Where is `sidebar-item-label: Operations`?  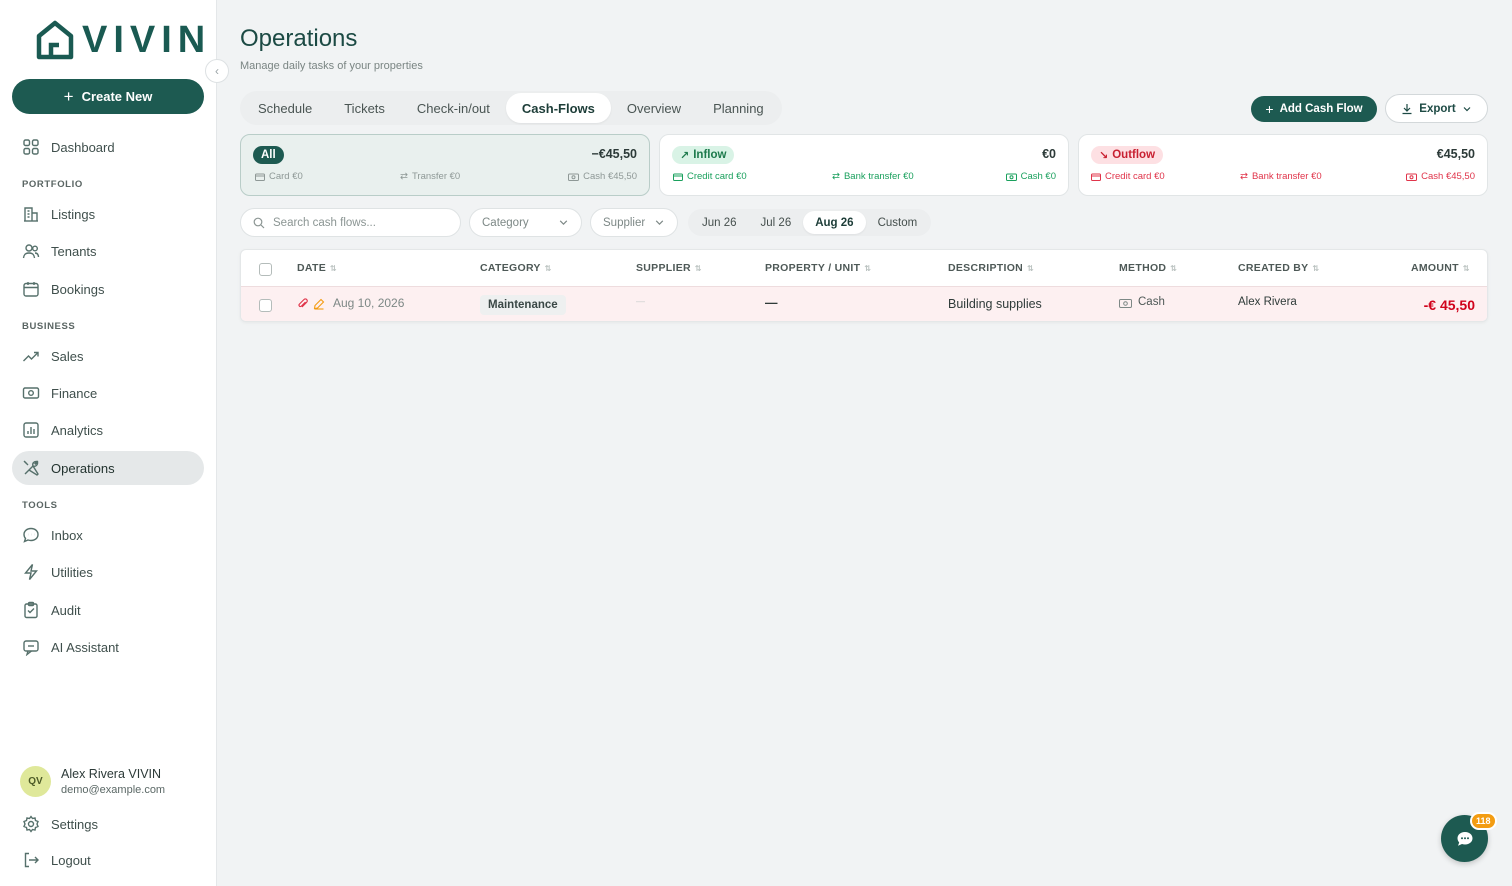 sidebar-item-label: Operations is located at coordinates (83, 468).